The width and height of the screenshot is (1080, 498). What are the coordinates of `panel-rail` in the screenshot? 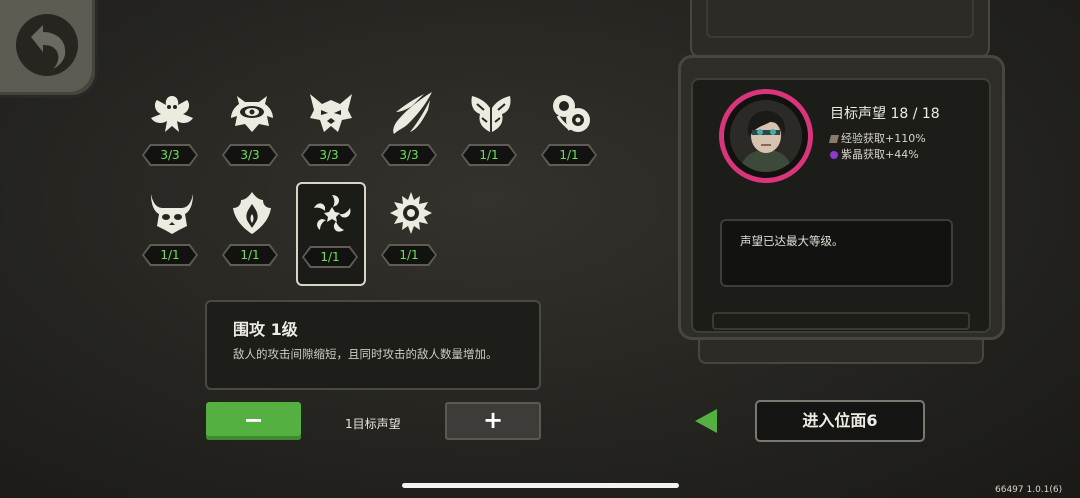 It's located at (841, 321).